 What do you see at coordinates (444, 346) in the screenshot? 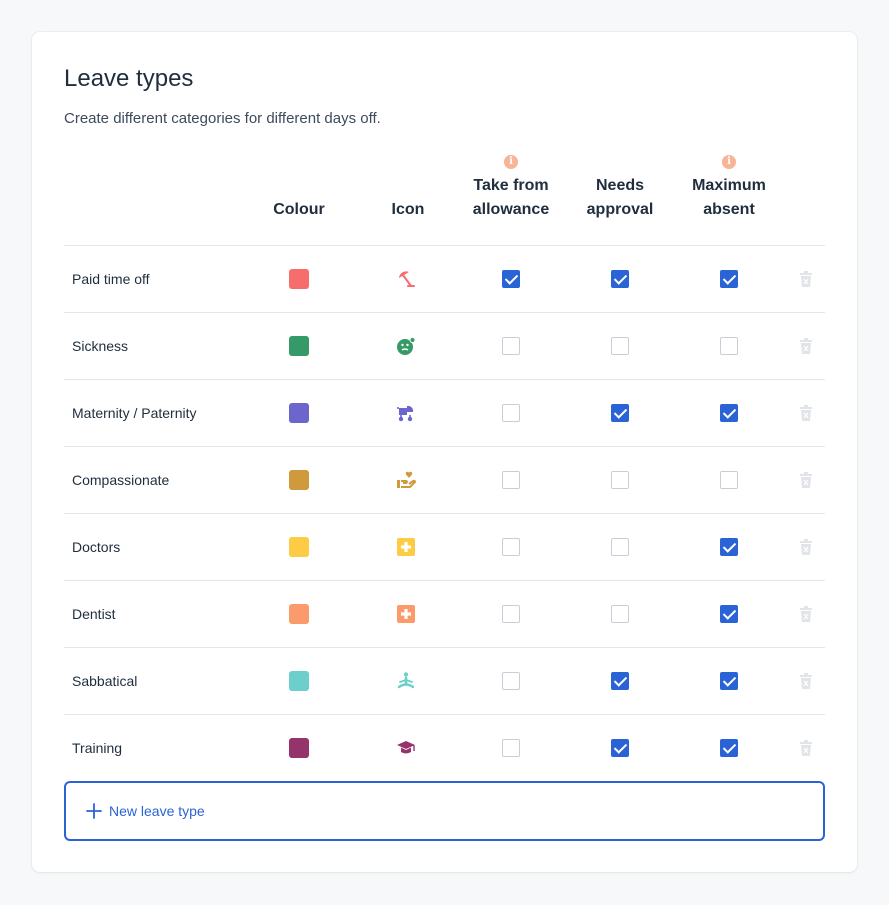
I see `table-row: Sickness` at bounding box center [444, 346].